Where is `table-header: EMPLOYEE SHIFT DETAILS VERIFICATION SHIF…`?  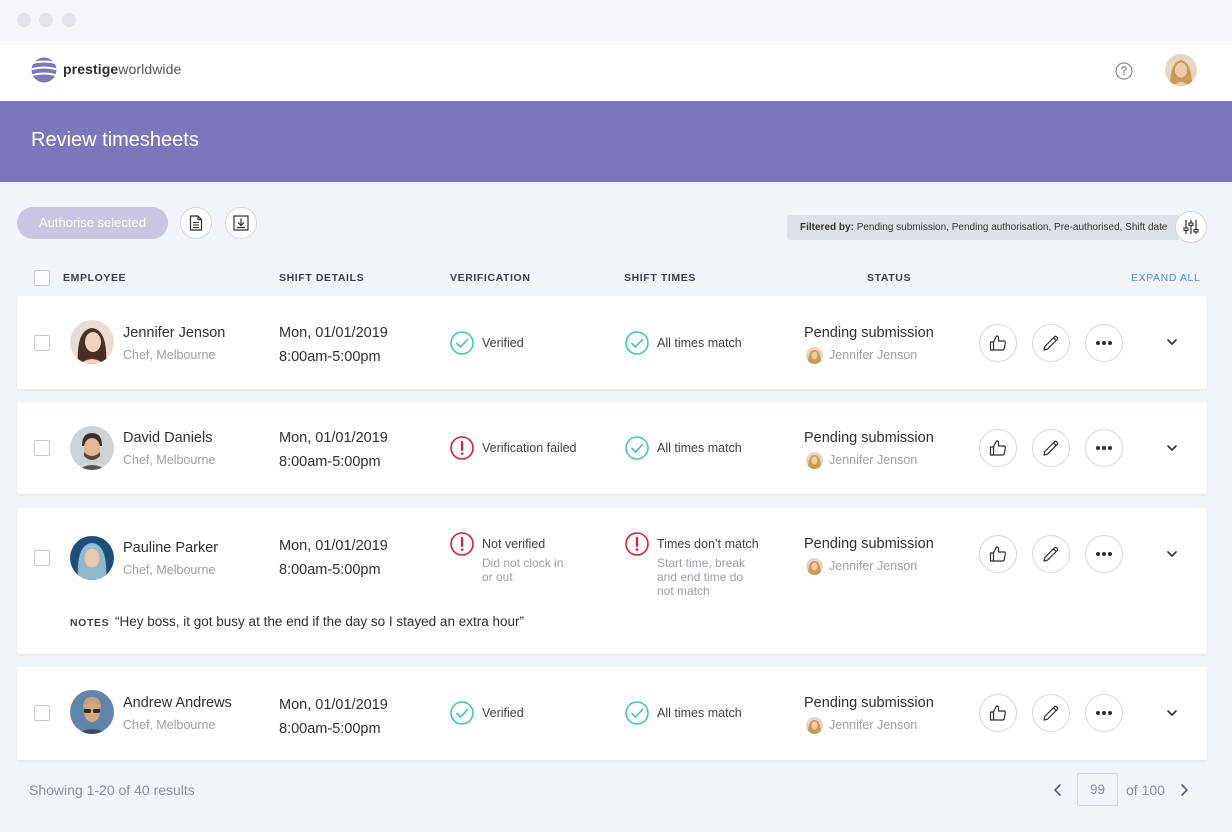
table-header: EMPLOYEE SHIFT DETAILS VERIFICATION SHIF… is located at coordinates (616, 278).